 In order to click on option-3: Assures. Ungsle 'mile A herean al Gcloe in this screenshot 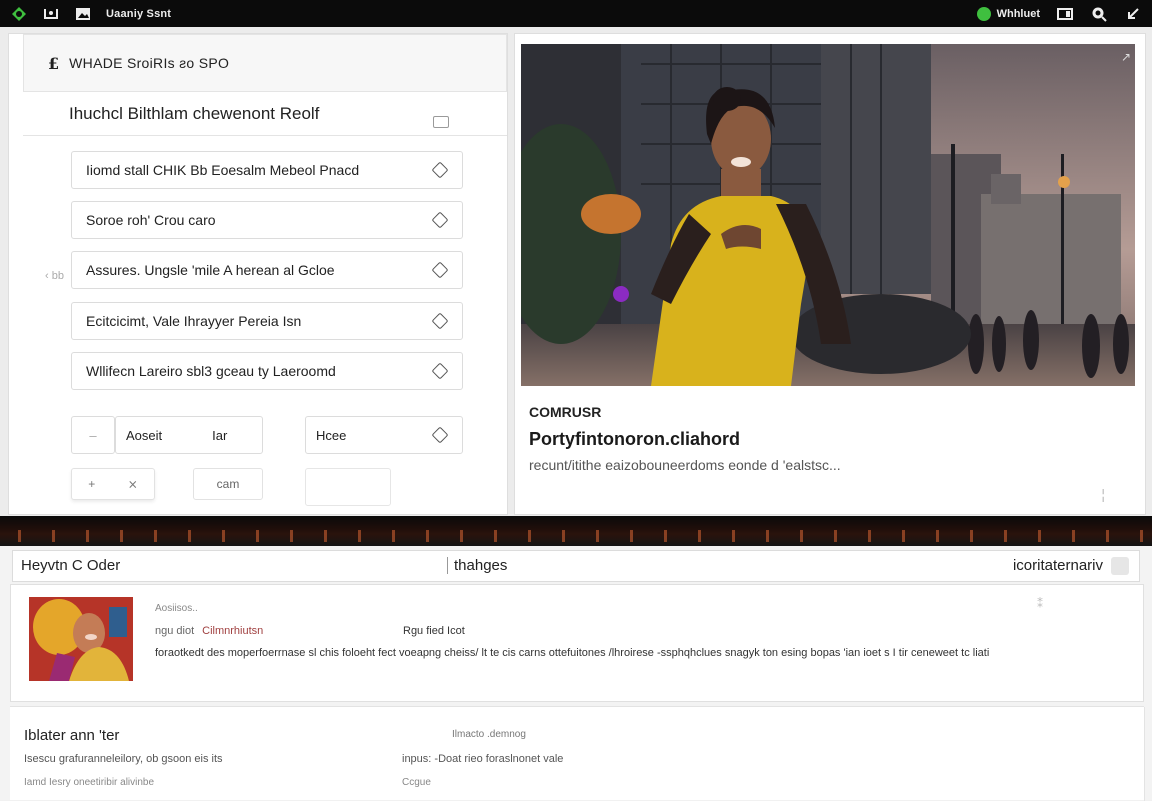, I will do `click(267, 270)`.